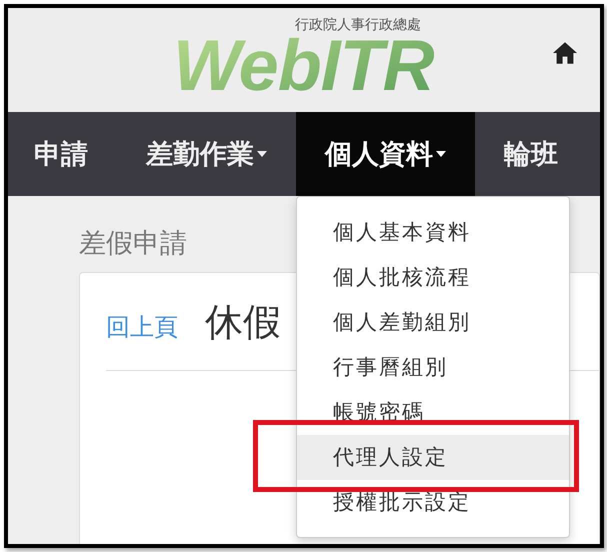 The image size is (607, 552). Describe the element at coordinates (206, 154) in the screenshot. I see `nav-menu-item: 差勤作業` at that location.